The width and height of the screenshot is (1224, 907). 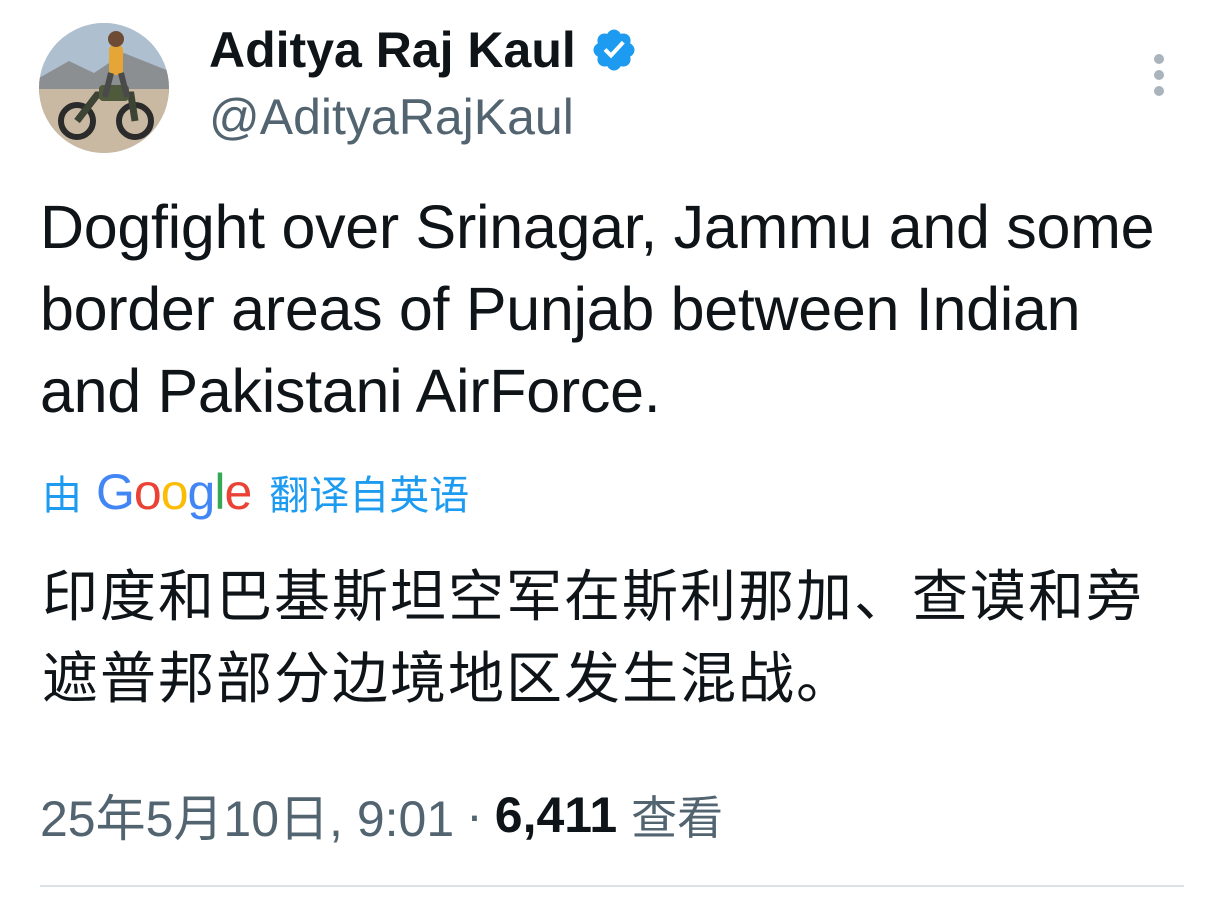 I want to click on author-name-text: Aditya Raj Kaul, so click(x=392, y=50).